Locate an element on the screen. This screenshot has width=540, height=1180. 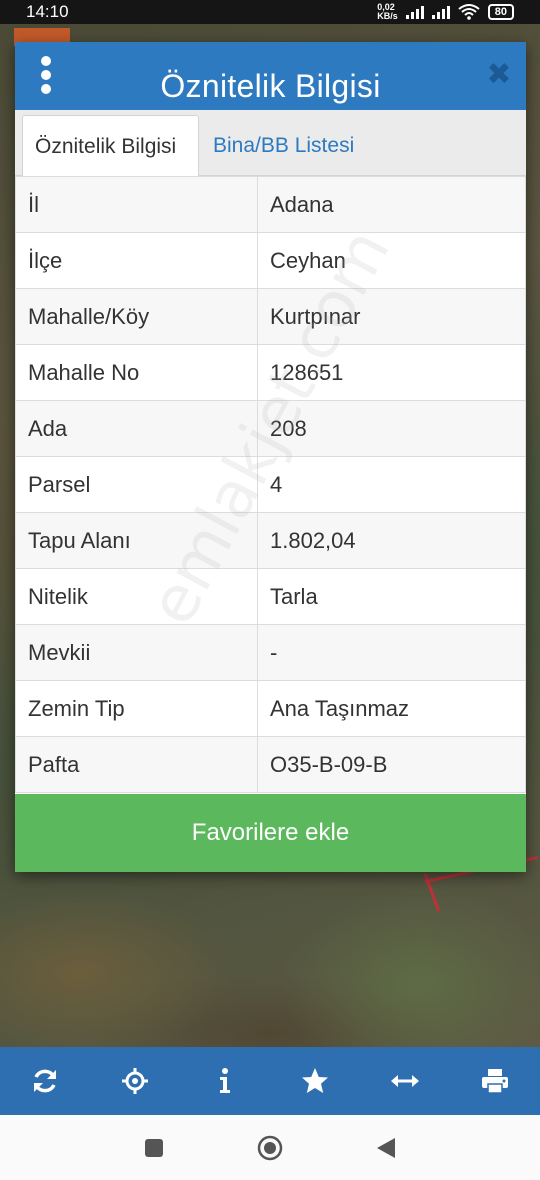
row-value: 1.802,04 is located at coordinates (391, 540).